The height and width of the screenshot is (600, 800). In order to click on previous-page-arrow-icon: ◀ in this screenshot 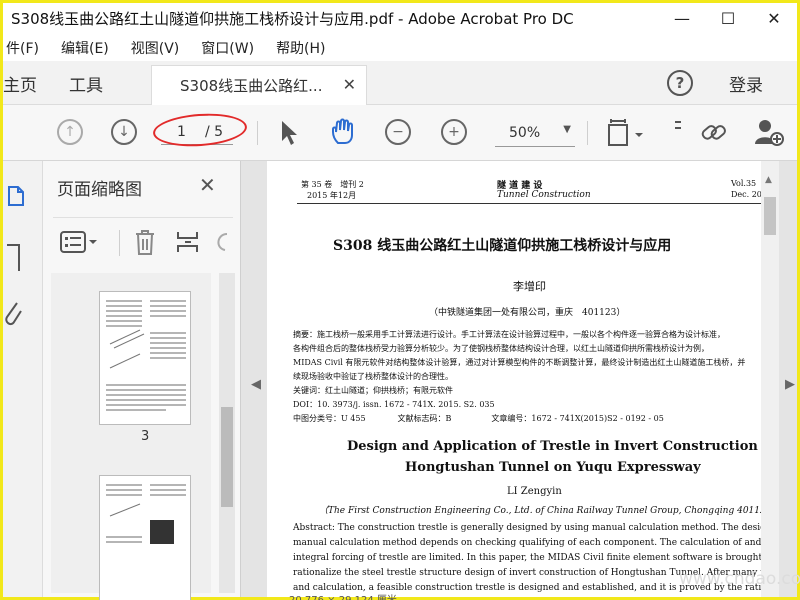, I will do `click(256, 384)`.